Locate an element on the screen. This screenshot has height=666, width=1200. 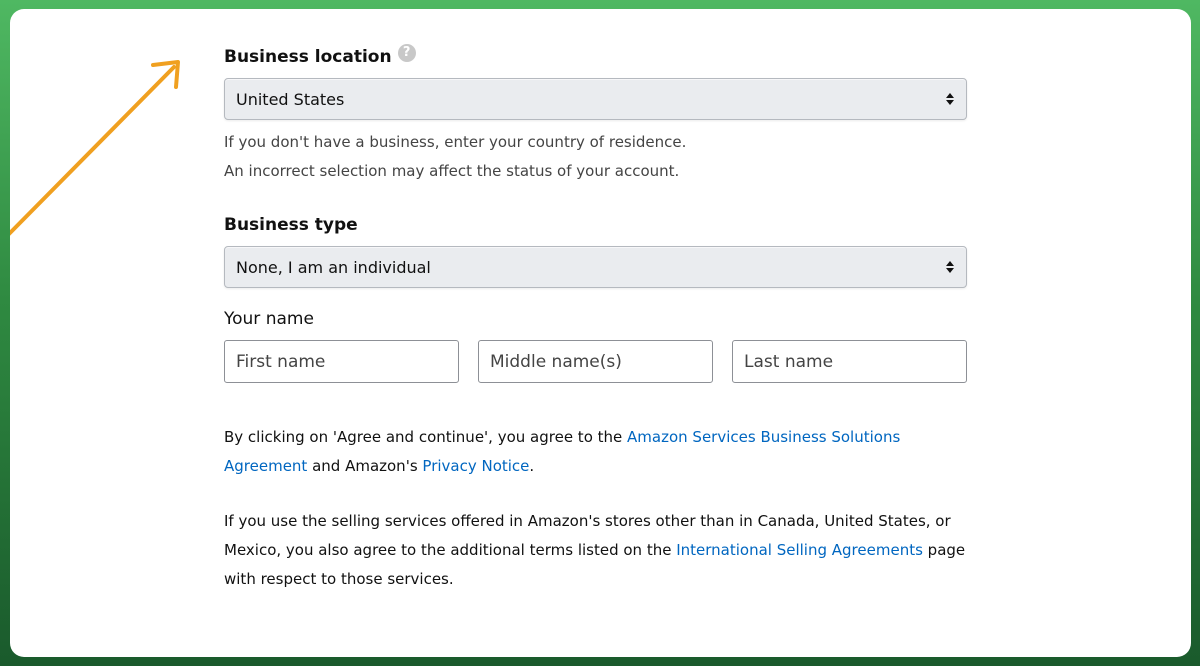
agreement-text-suffix: . is located at coordinates (532, 466).